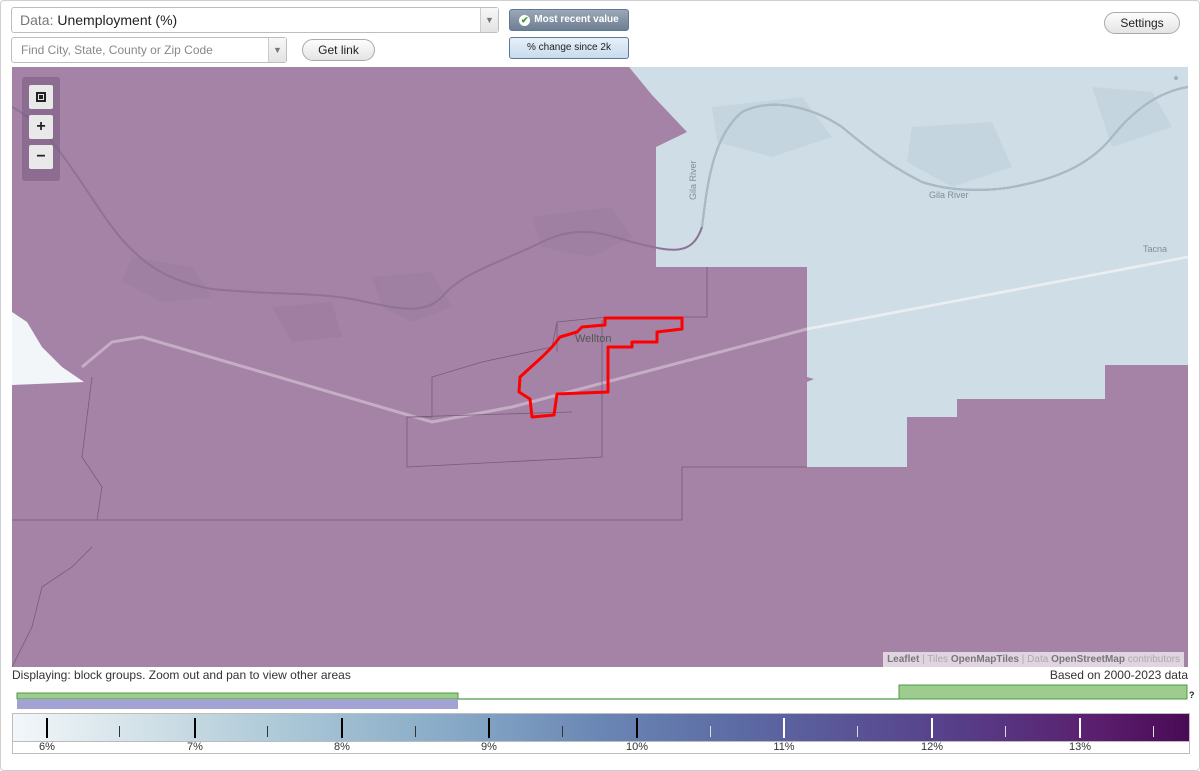  Describe the element at coordinates (41, 157) in the screenshot. I see `zoom-out-button: −` at that location.